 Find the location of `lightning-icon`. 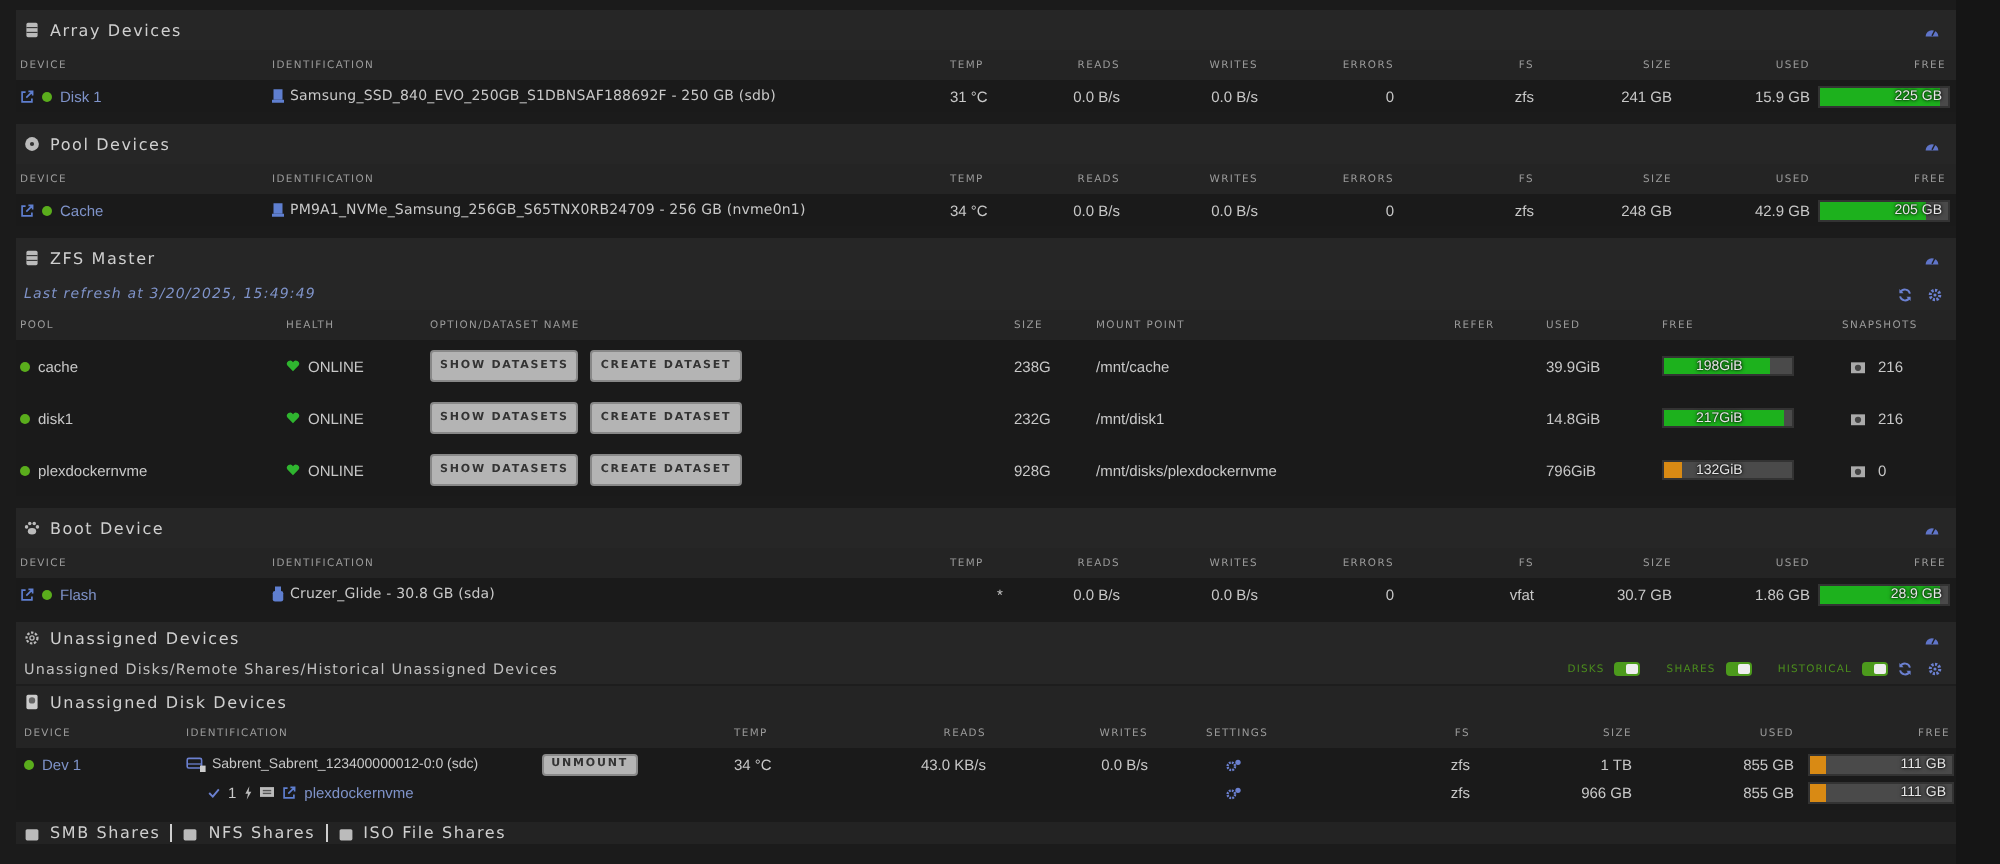

lightning-icon is located at coordinates (248, 792).